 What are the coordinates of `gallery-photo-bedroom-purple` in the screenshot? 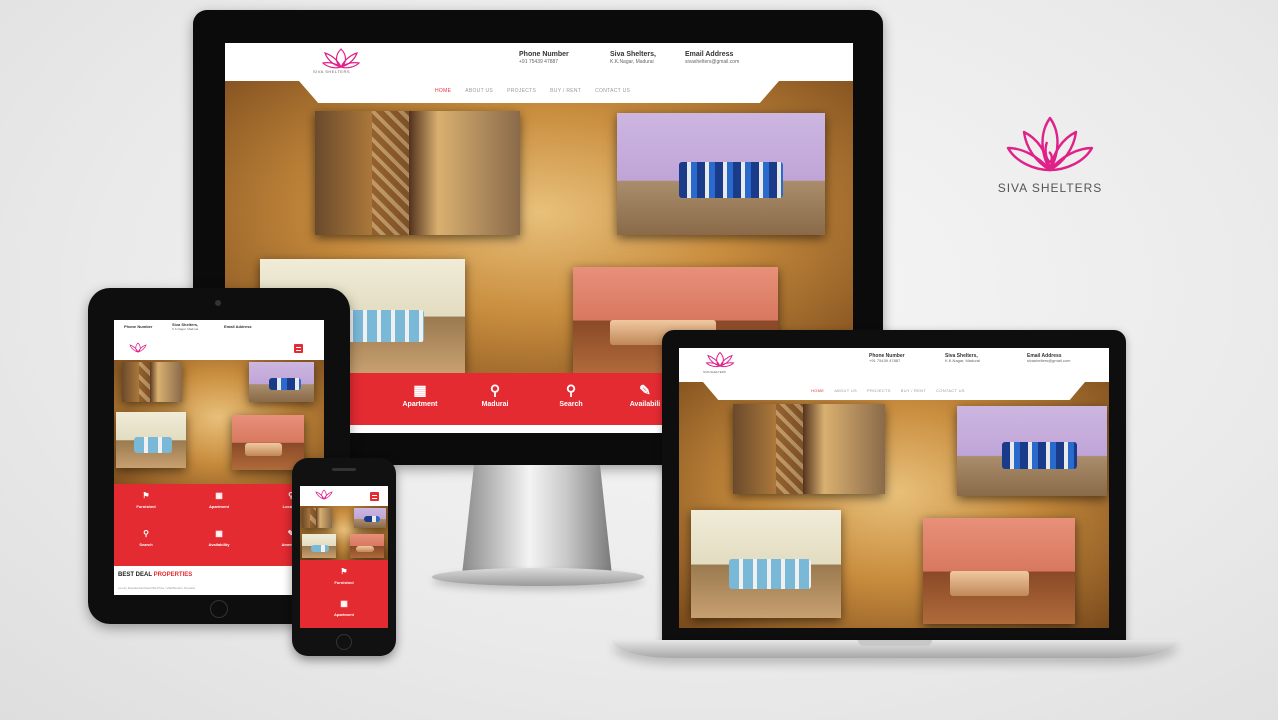 It's located at (721, 174).